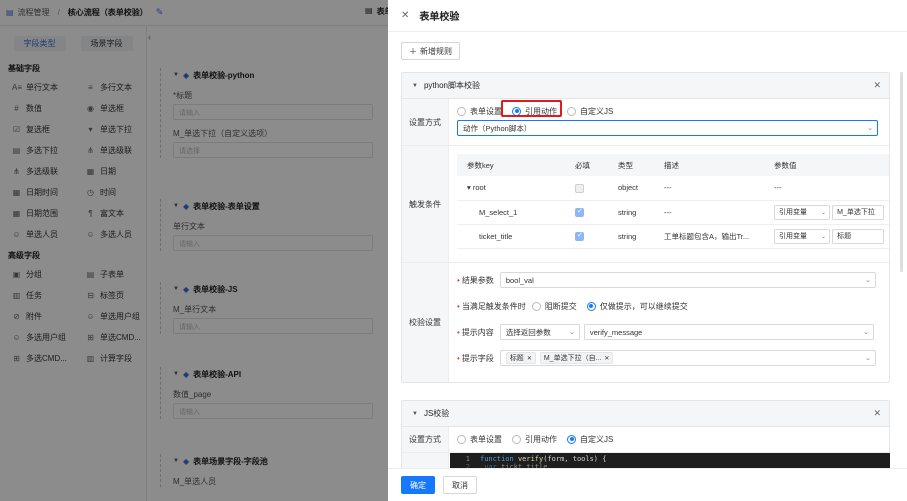 This screenshot has height=501, width=907. What do you see at coordinates (511, 212) in the screenshot?
I see `param-key: M_select_1` at bounding box center [511, 212].